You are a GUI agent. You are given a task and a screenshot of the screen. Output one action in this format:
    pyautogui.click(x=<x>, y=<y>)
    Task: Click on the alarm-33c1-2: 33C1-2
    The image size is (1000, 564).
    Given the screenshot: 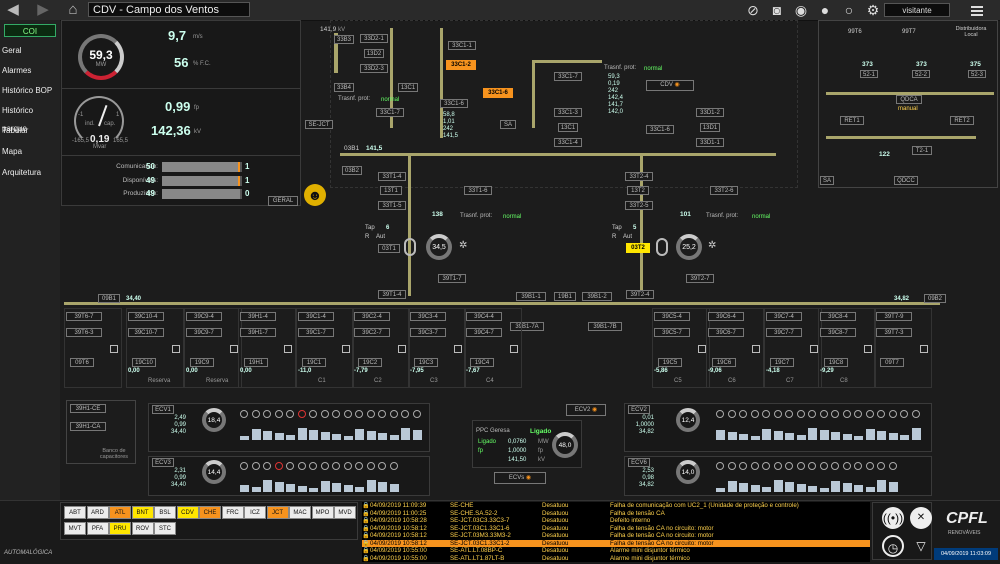 What is the action you would take?
    pyautogui.click(x=461, y=65)
    